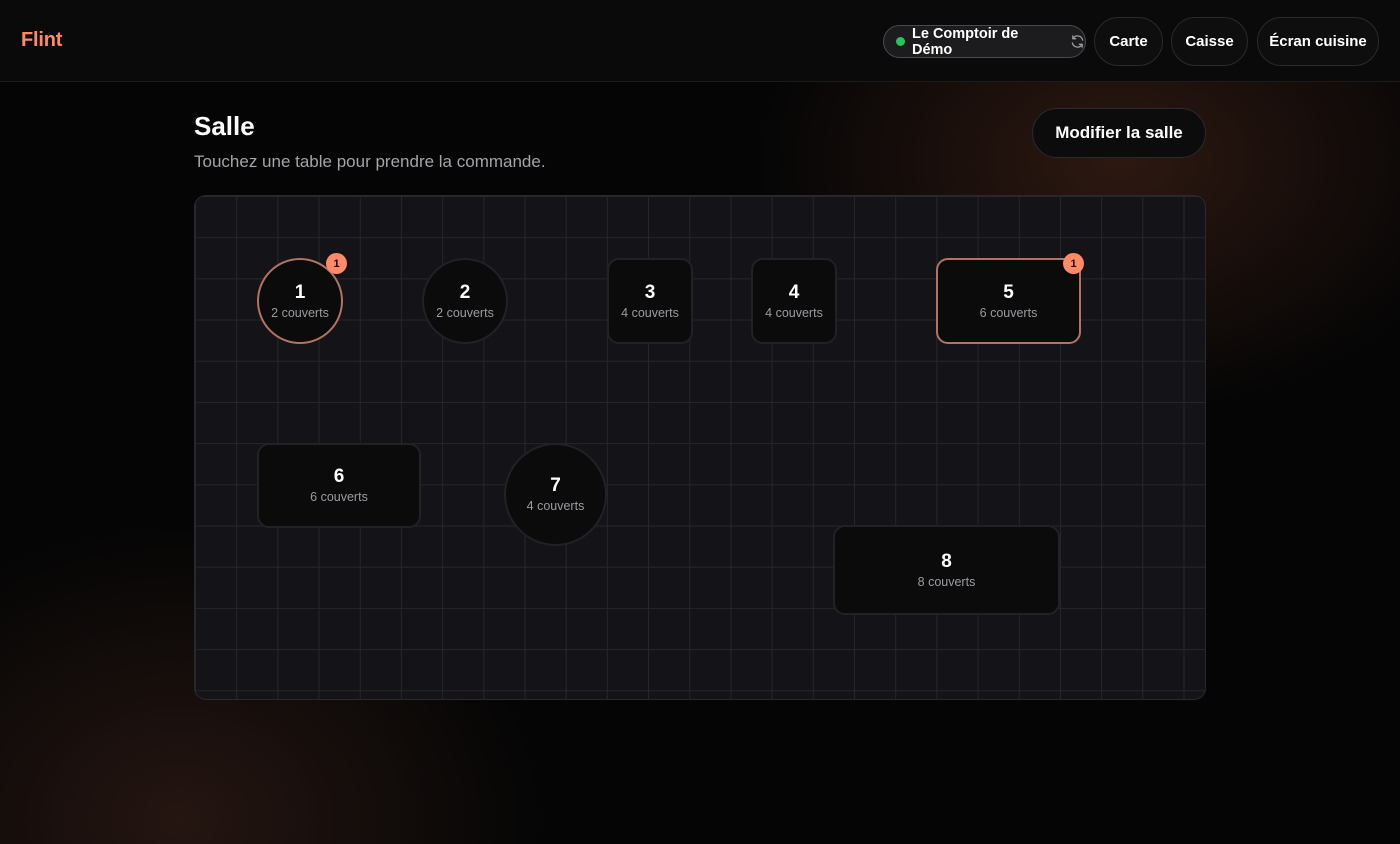  Describe the element at coordinates (1077, 41) in the screenshot. I see `refresh-icon` at that location.